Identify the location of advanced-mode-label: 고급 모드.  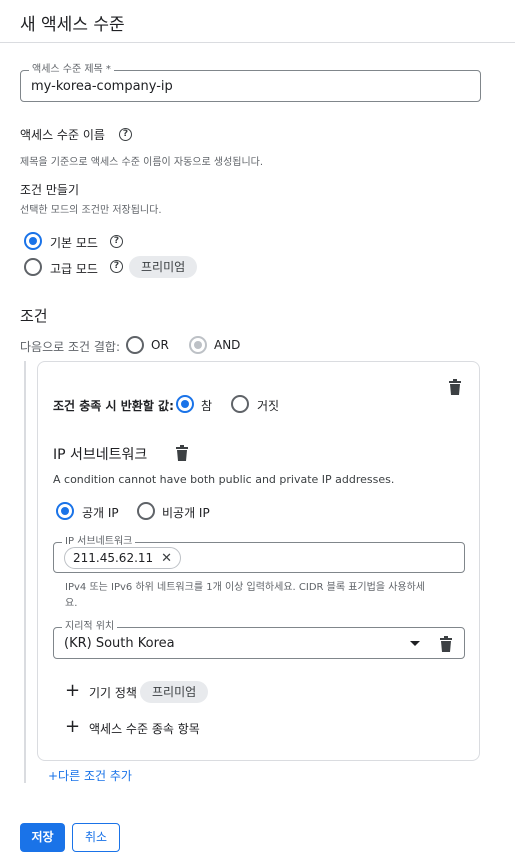
(74, 269).